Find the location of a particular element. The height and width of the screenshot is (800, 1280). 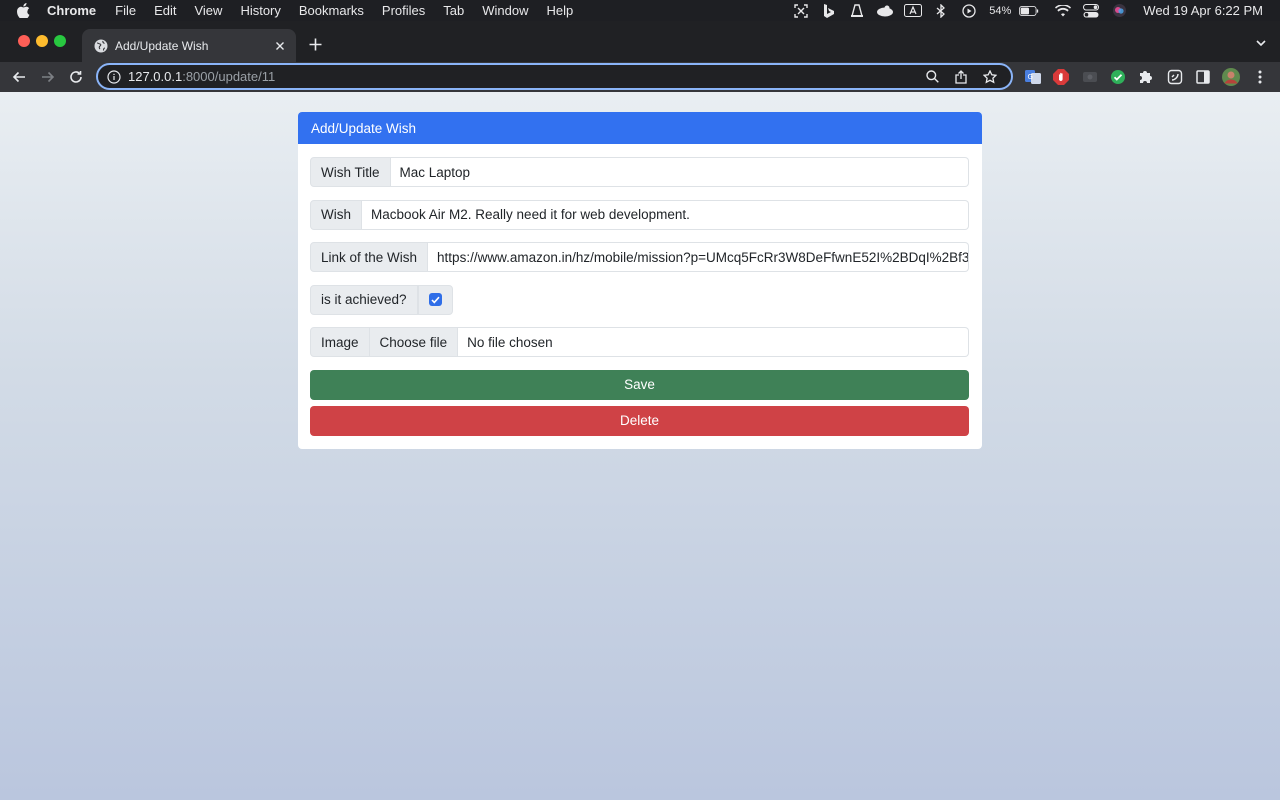

menu-window: Window is located at coordinates (505, 10).